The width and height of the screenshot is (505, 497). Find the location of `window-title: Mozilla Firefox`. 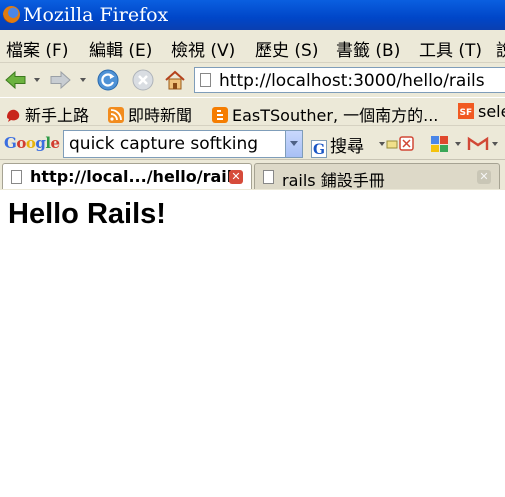

window-title: Mozilla Firefox is located at coordinates (96, 15).